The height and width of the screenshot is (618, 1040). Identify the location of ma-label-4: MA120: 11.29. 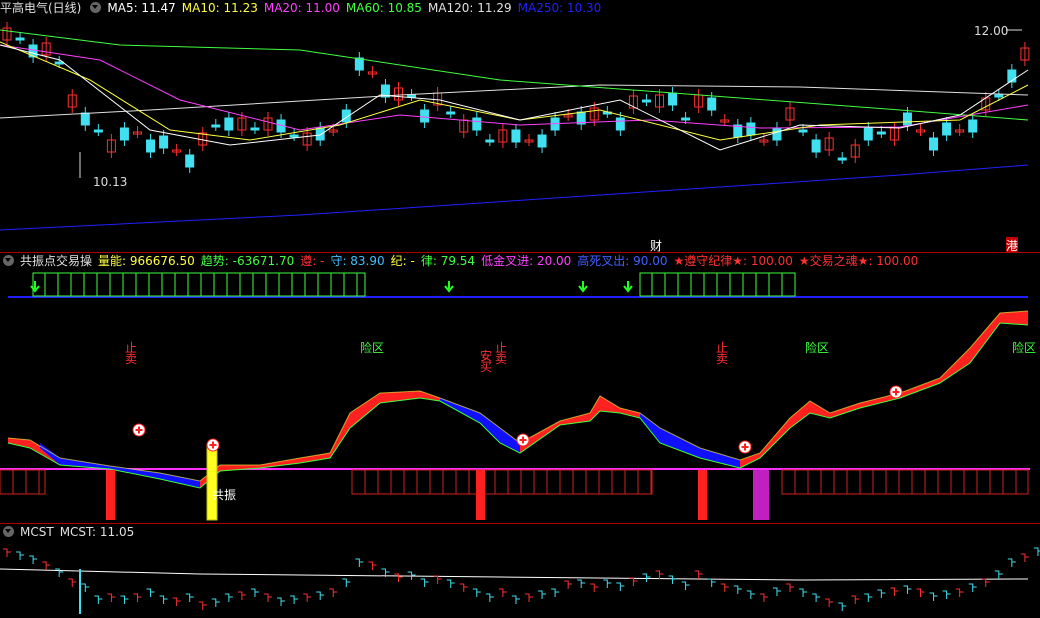
(469, 8).